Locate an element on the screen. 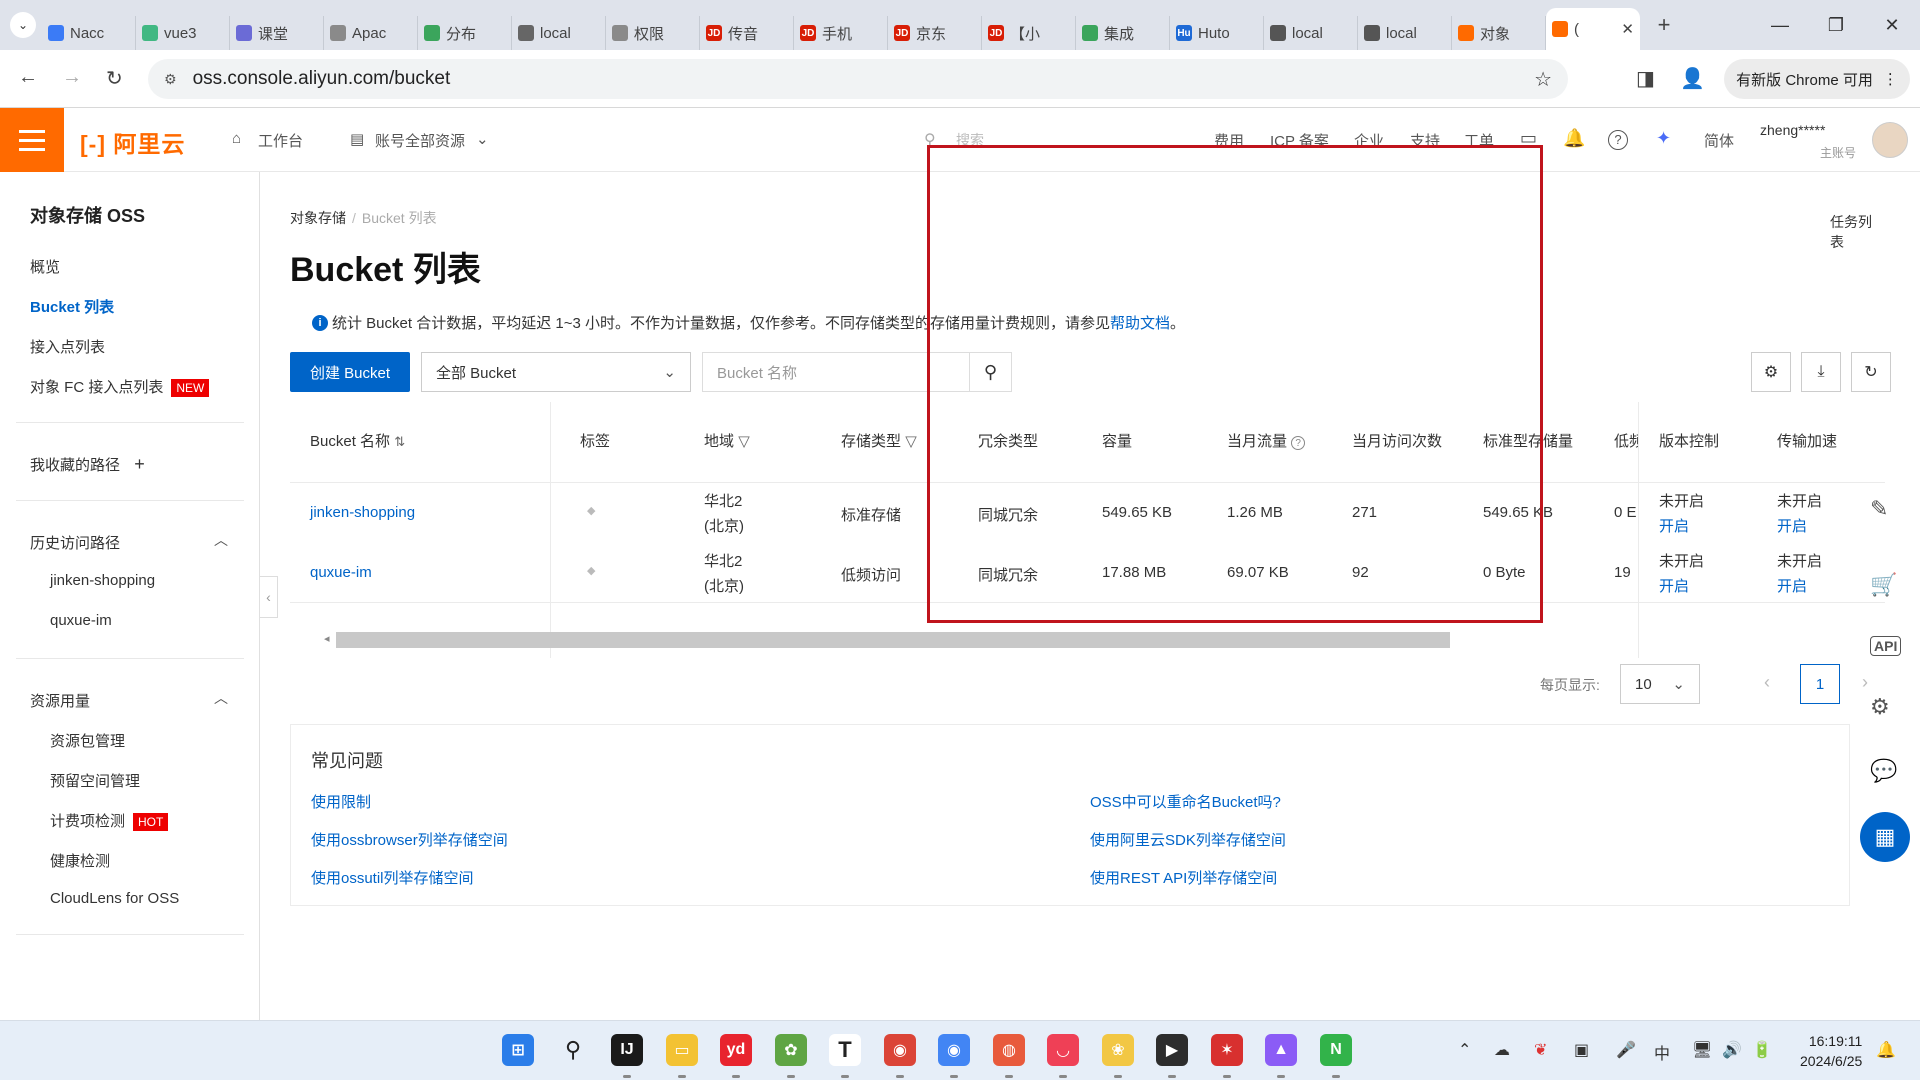 This screenshot has width=1920, height=1080. browser-tab: Nacc is located at coordinates (89, 33).